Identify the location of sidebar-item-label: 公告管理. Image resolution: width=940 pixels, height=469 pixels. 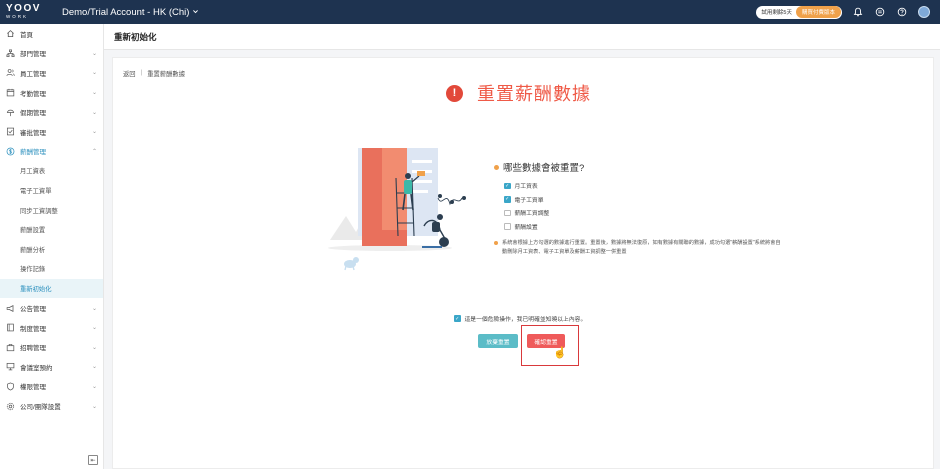
(33, 310).